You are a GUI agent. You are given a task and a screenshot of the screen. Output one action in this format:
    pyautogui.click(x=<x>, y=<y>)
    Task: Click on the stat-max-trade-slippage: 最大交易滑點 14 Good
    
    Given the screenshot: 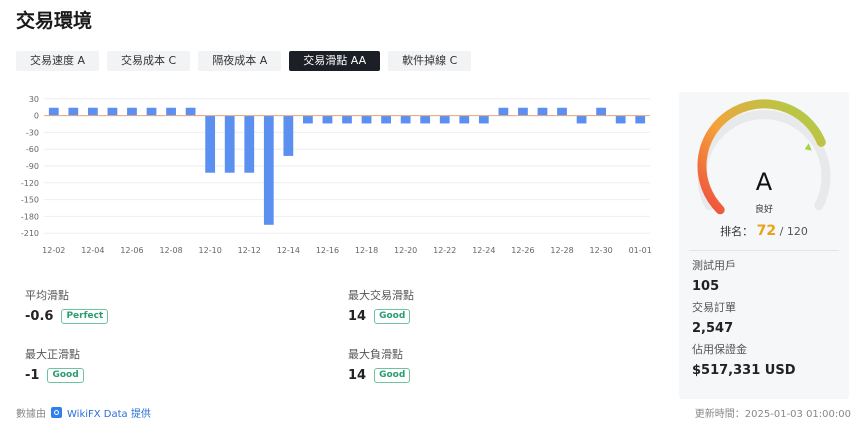 What is the action you would take?
    pyautogui.click(x=381, y=305)
    